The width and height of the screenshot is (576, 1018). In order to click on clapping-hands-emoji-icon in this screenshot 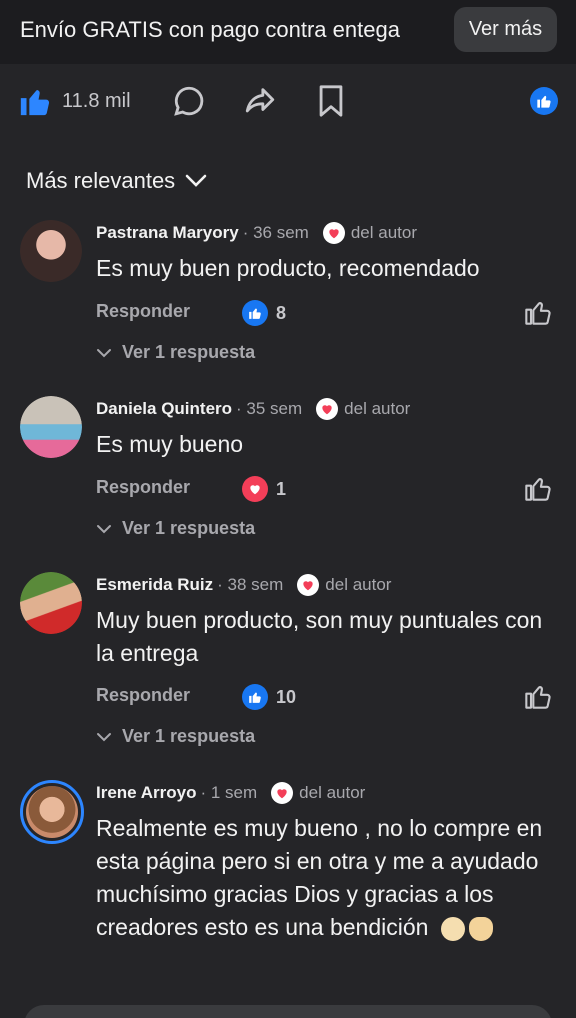, I will do `click(452, 928)`.